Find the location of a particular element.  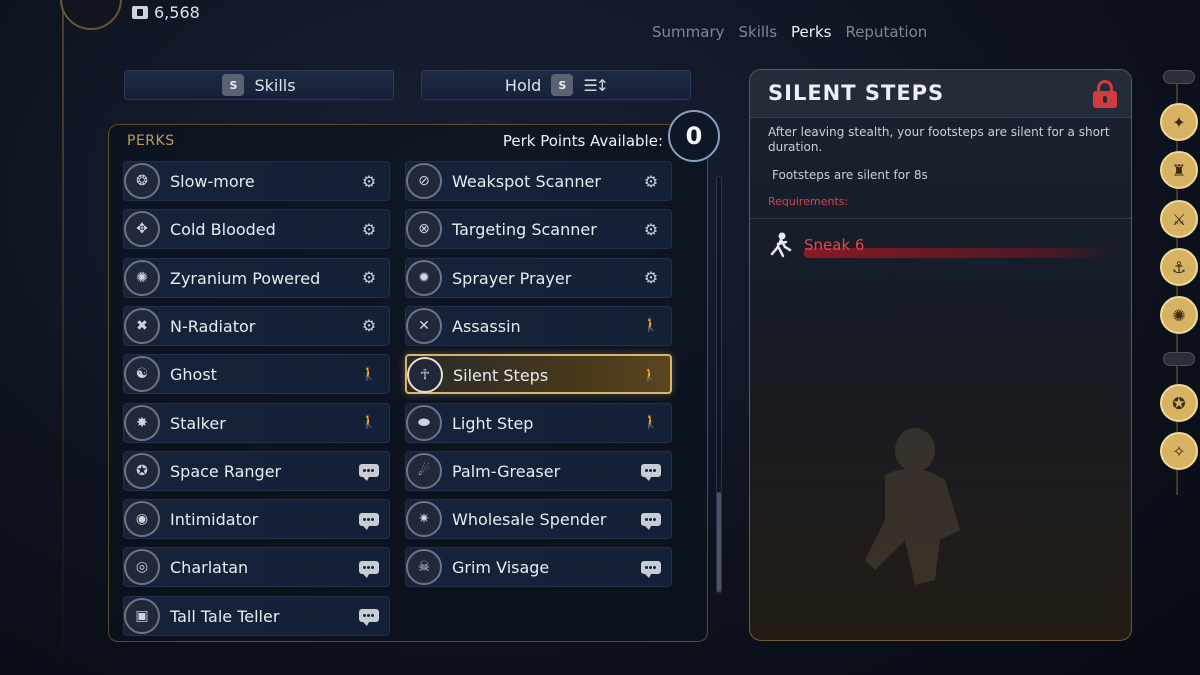

perk-wholesale-spender: ✷ Wholesale Spender is located at coordinates (538, 519).